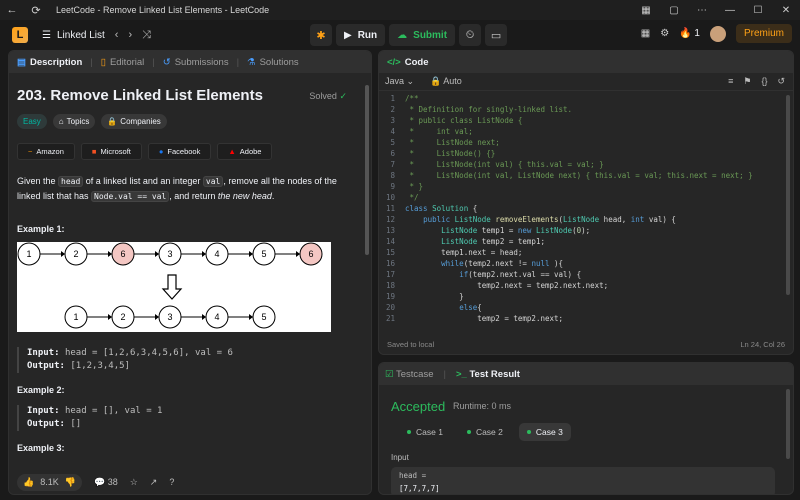  What do you see at coordinates (110, 317) in the screenshot?
I see `arrow-head` at bounding box center [110, 317].